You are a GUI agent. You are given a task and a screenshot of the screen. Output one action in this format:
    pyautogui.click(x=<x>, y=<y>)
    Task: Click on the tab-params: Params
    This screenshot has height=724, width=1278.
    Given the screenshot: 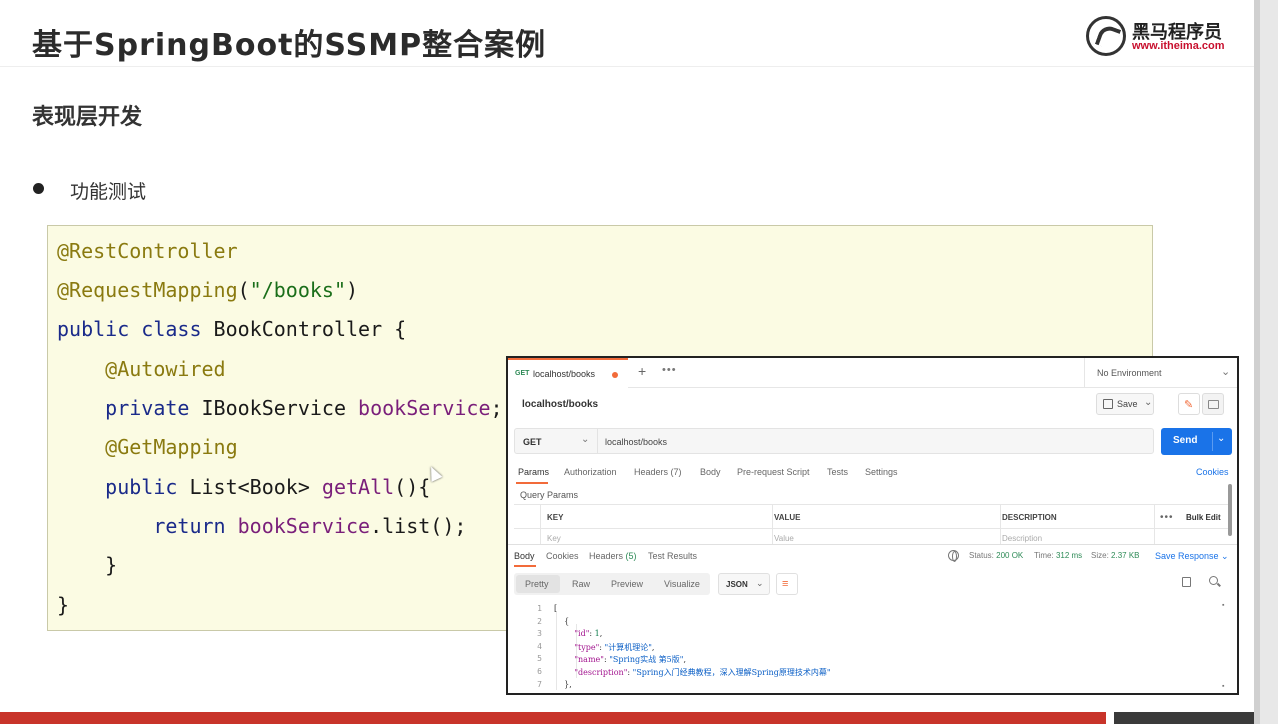 What is the action you would take?
    pyautogui.click(x=533, y=472)
    